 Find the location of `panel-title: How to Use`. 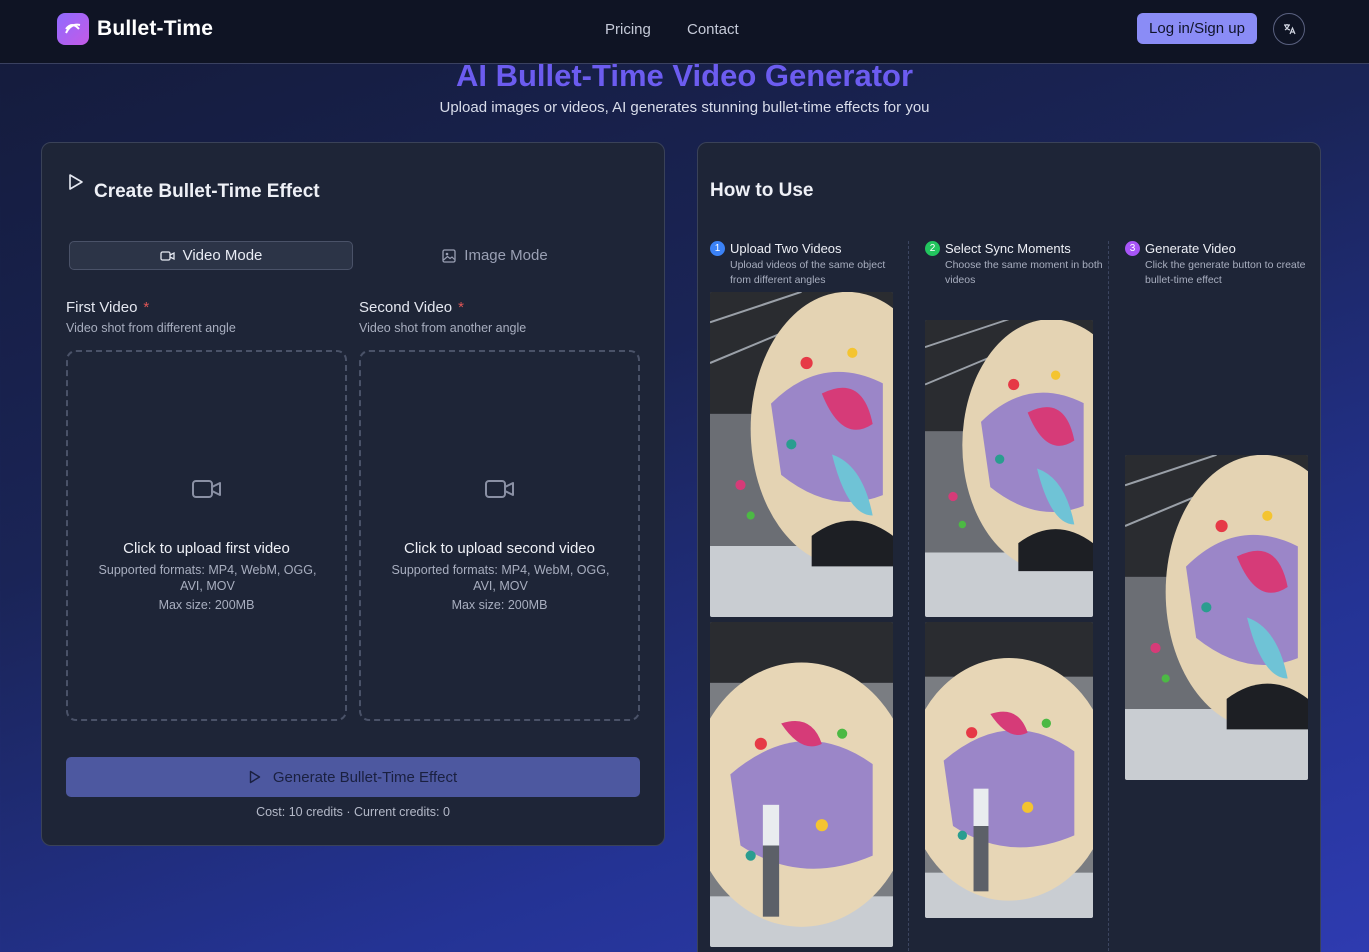

panel-title: How to Use is located at coordinates (762, 190).